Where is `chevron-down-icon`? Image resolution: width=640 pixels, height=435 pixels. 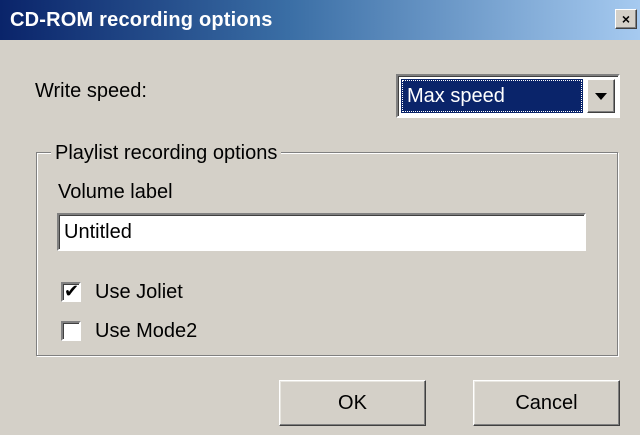 chevron-down-icon is located at coordinates (601, 96).